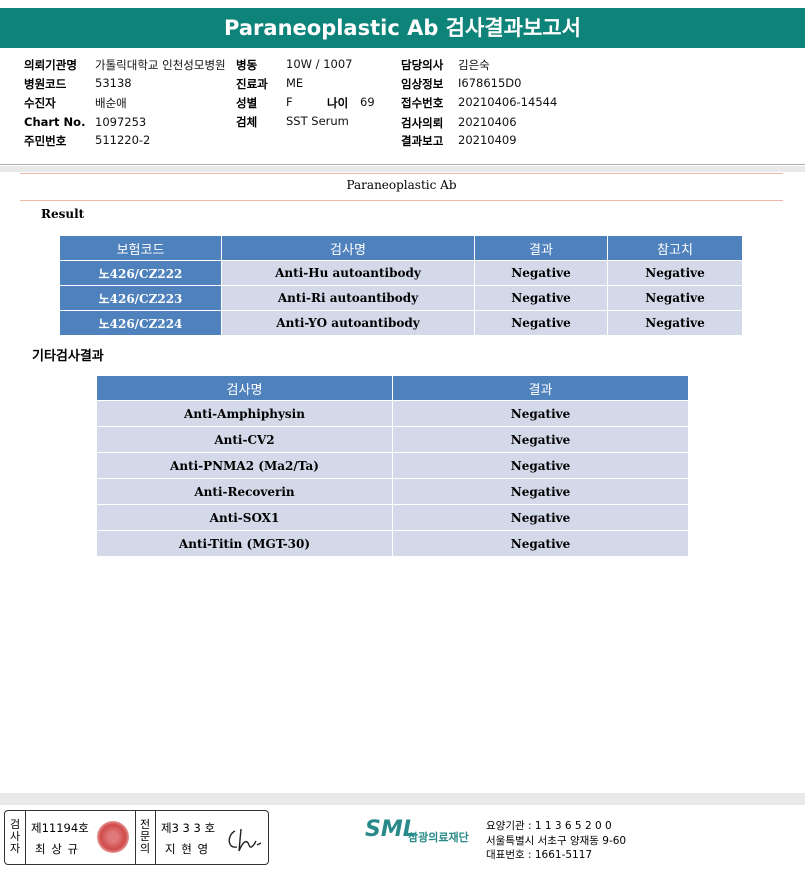  What do you see at coordinates (244, 491) in the screenshot?
I see `test-name: Anti-Recoverin` at bounding box center [244, 491].